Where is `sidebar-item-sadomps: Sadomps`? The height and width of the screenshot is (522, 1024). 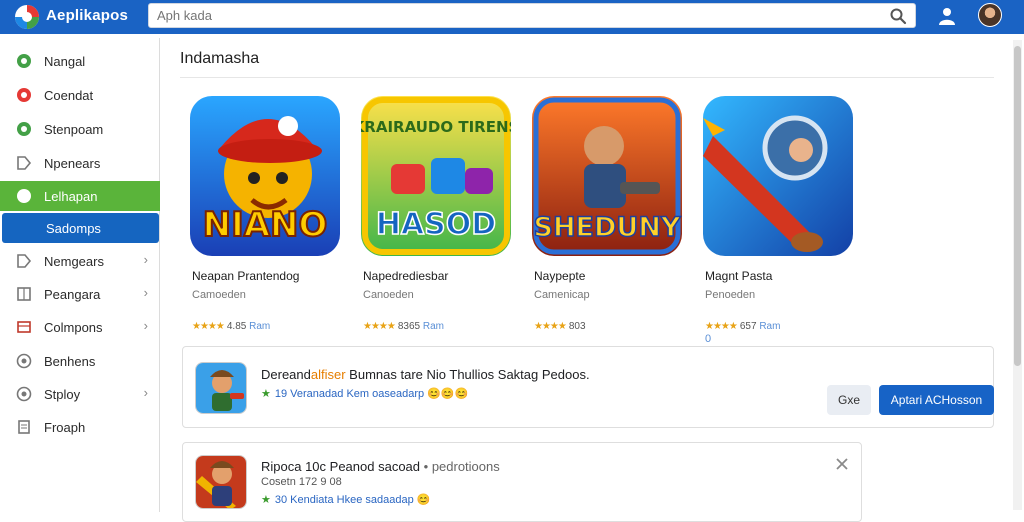
sidebar-item-sadomps: Sadomps is located at coordinates (80, 228).